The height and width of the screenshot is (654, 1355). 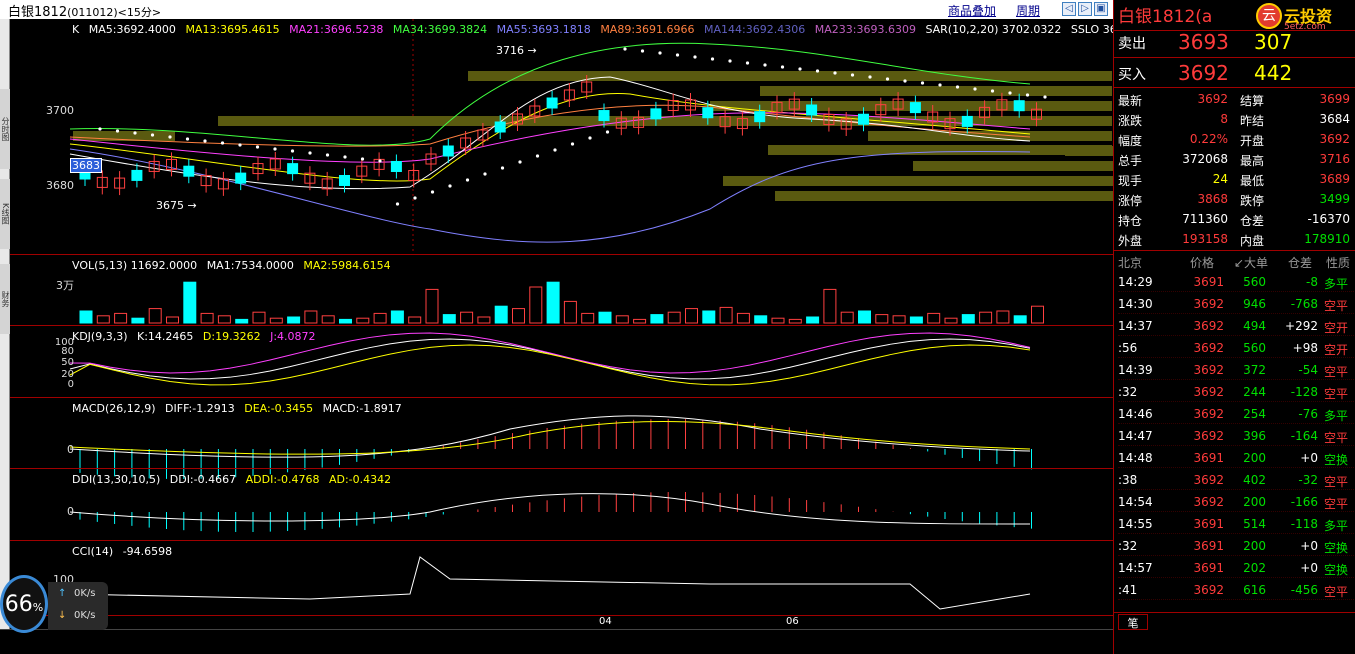 What do you see at coordinates (24, 604) in the screenshot?
I see `network-speed-gauge: 66%` at bounding box center [24, 604].